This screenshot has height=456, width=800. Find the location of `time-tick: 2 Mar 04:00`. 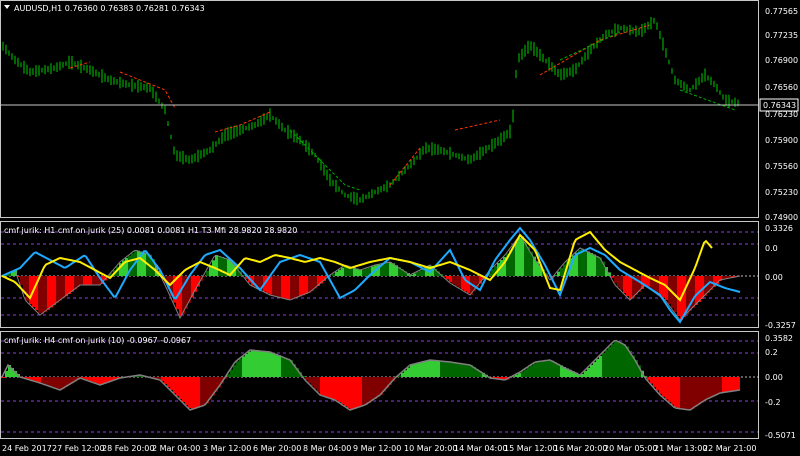

time-tick: 2 Mar 04:00 is located at coordinates (176, 448).